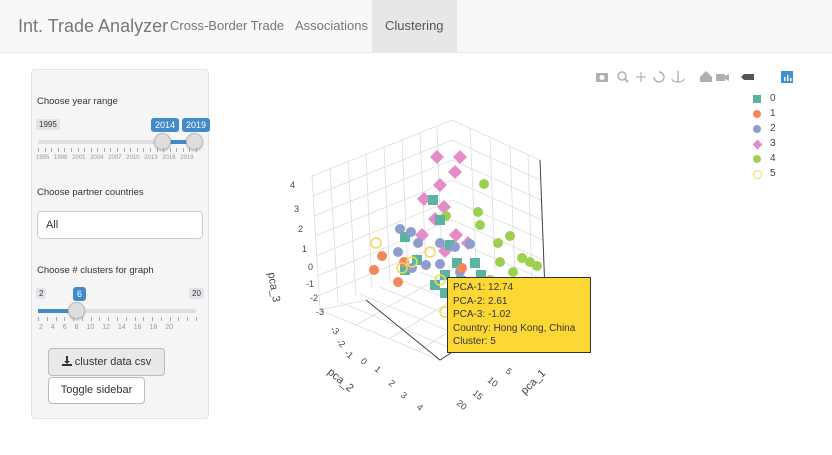 This screenshot has width=832, height=455. Describe the element at coordinates (90, 192) in the screenshot. I see `partner-countries-label: Choose partner countries` at that location.